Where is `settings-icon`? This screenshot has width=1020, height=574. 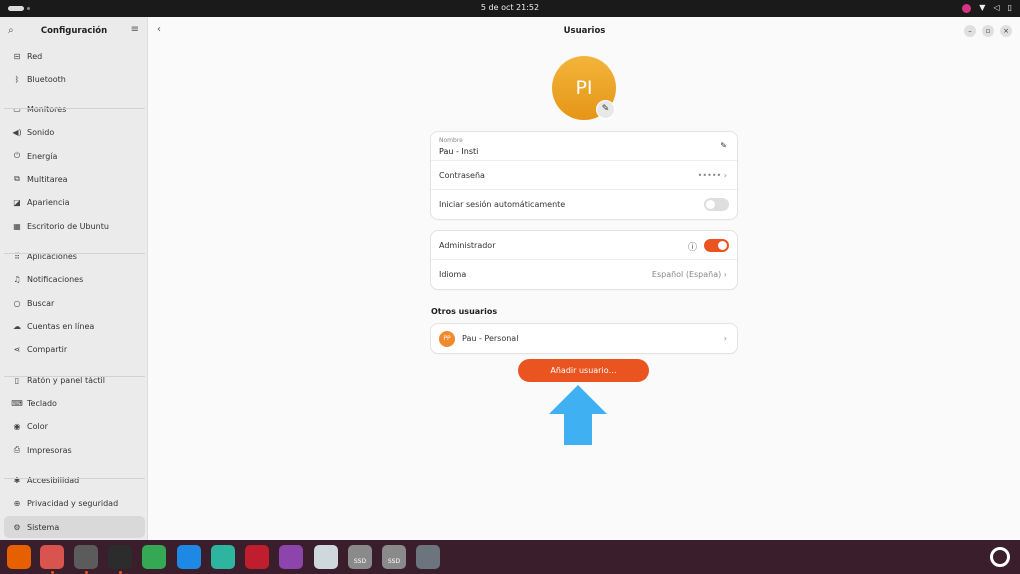
settings-icon is located at coordinates (86, 557).